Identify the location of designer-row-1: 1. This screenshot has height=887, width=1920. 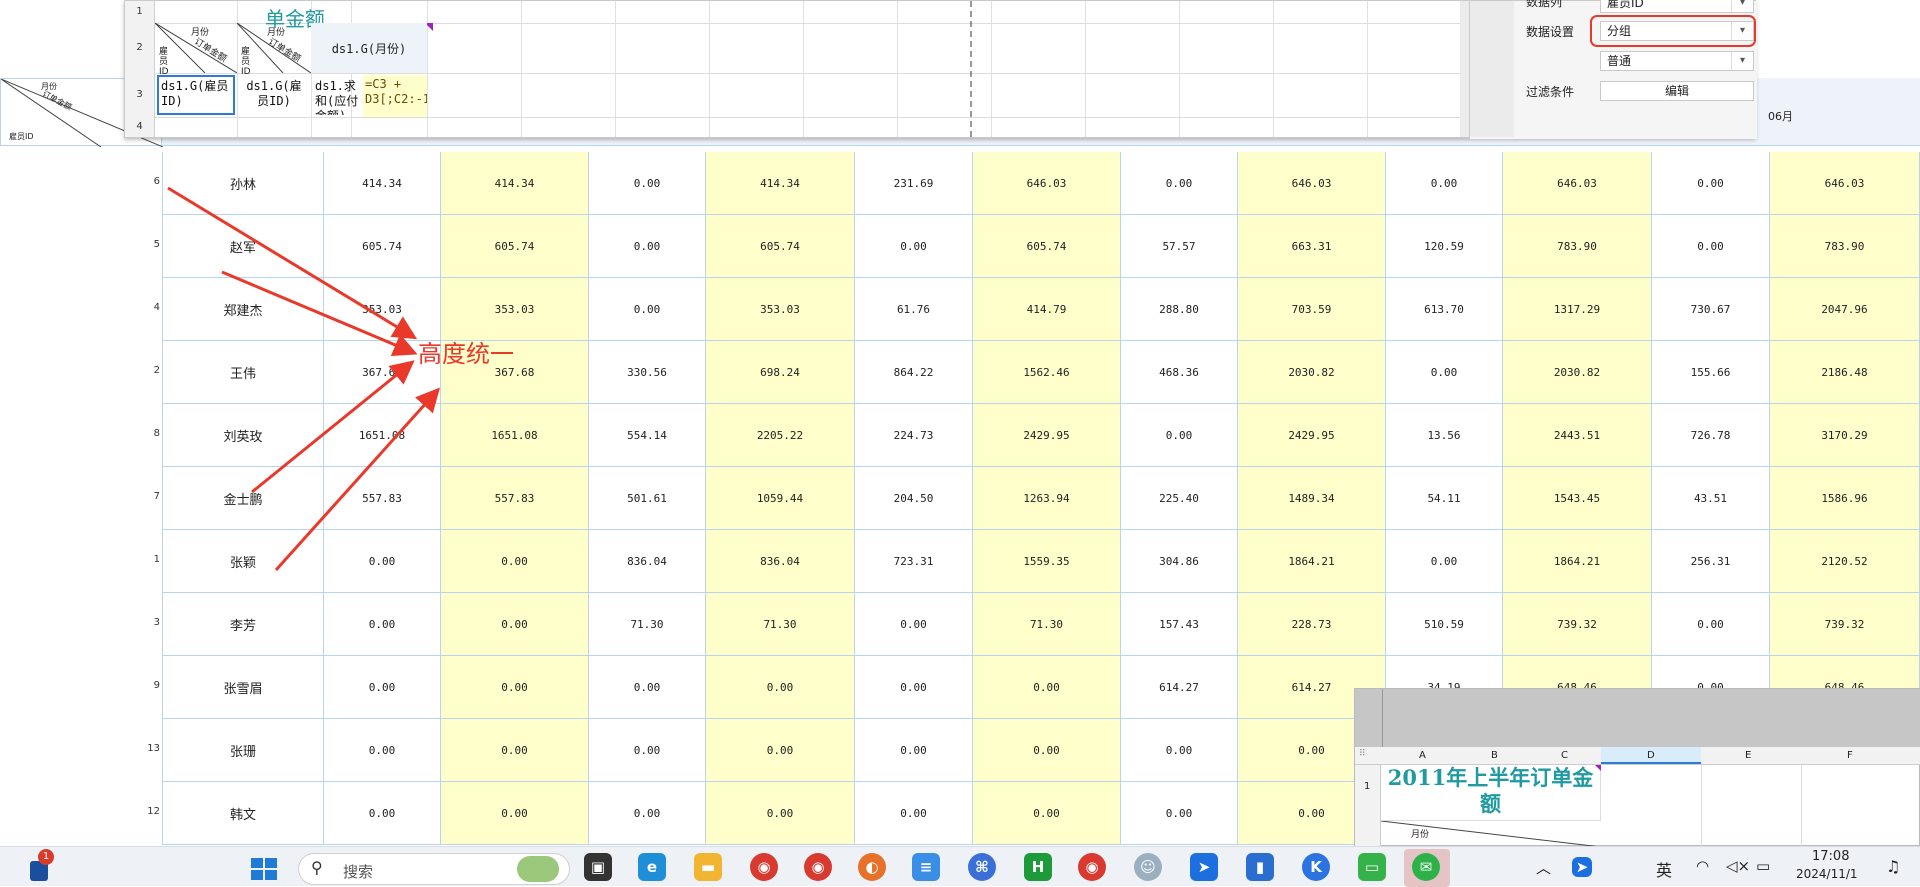
(140, 12).